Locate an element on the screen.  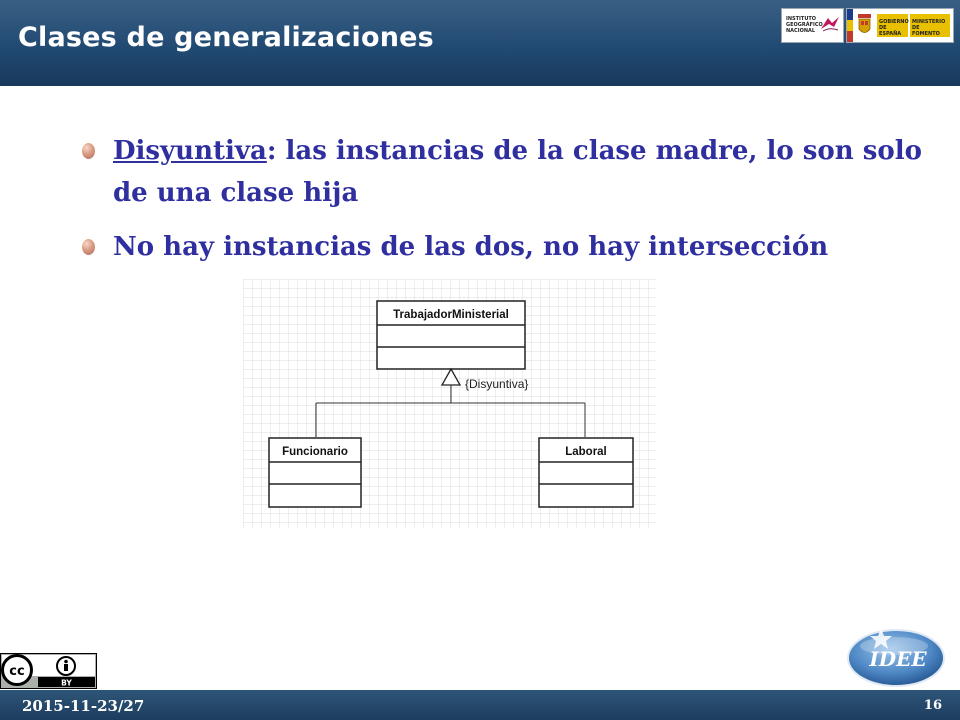
gobierno-label: GOBIERNO DE ESPAÑA is located at coordinates (894, 28).